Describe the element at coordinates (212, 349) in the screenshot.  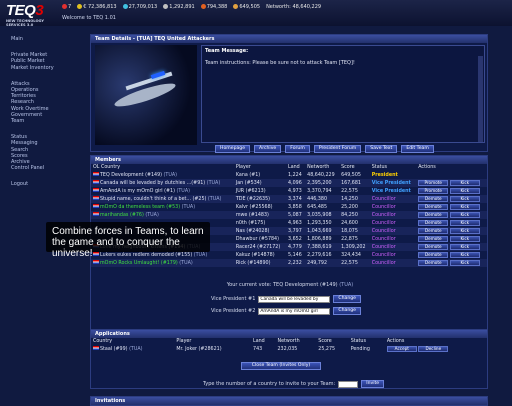
I see `app-player: Mr. Joker (#28621)` at that location.